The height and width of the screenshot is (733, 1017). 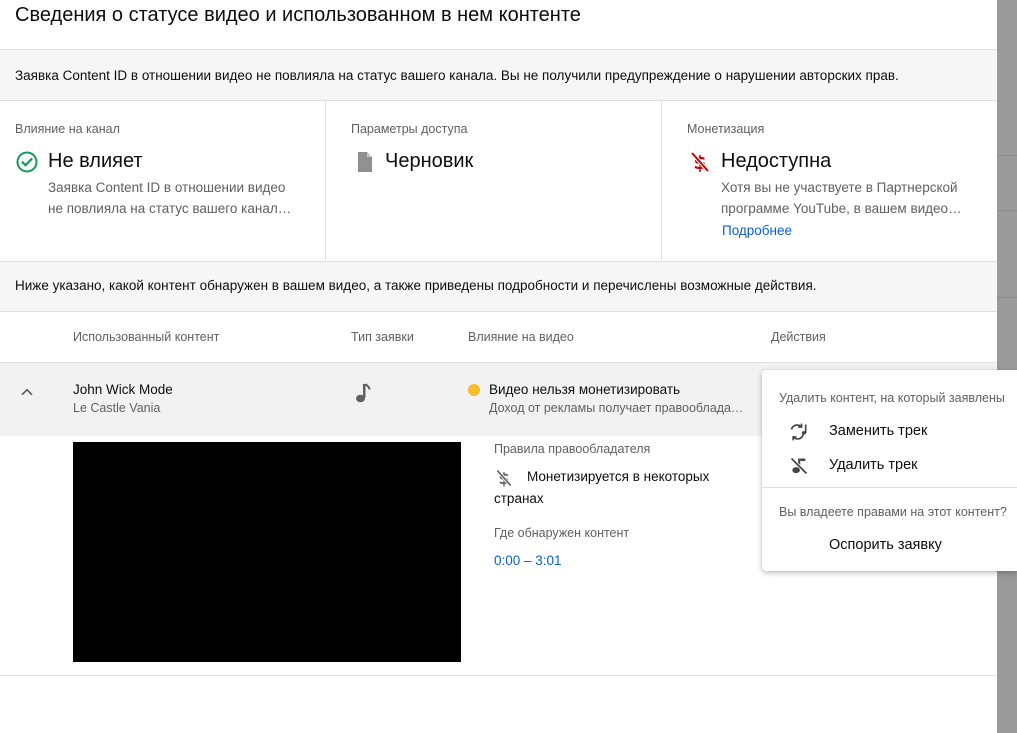 I want to click on remove-track-label: Удалить трек, so click(x=873, y=465).